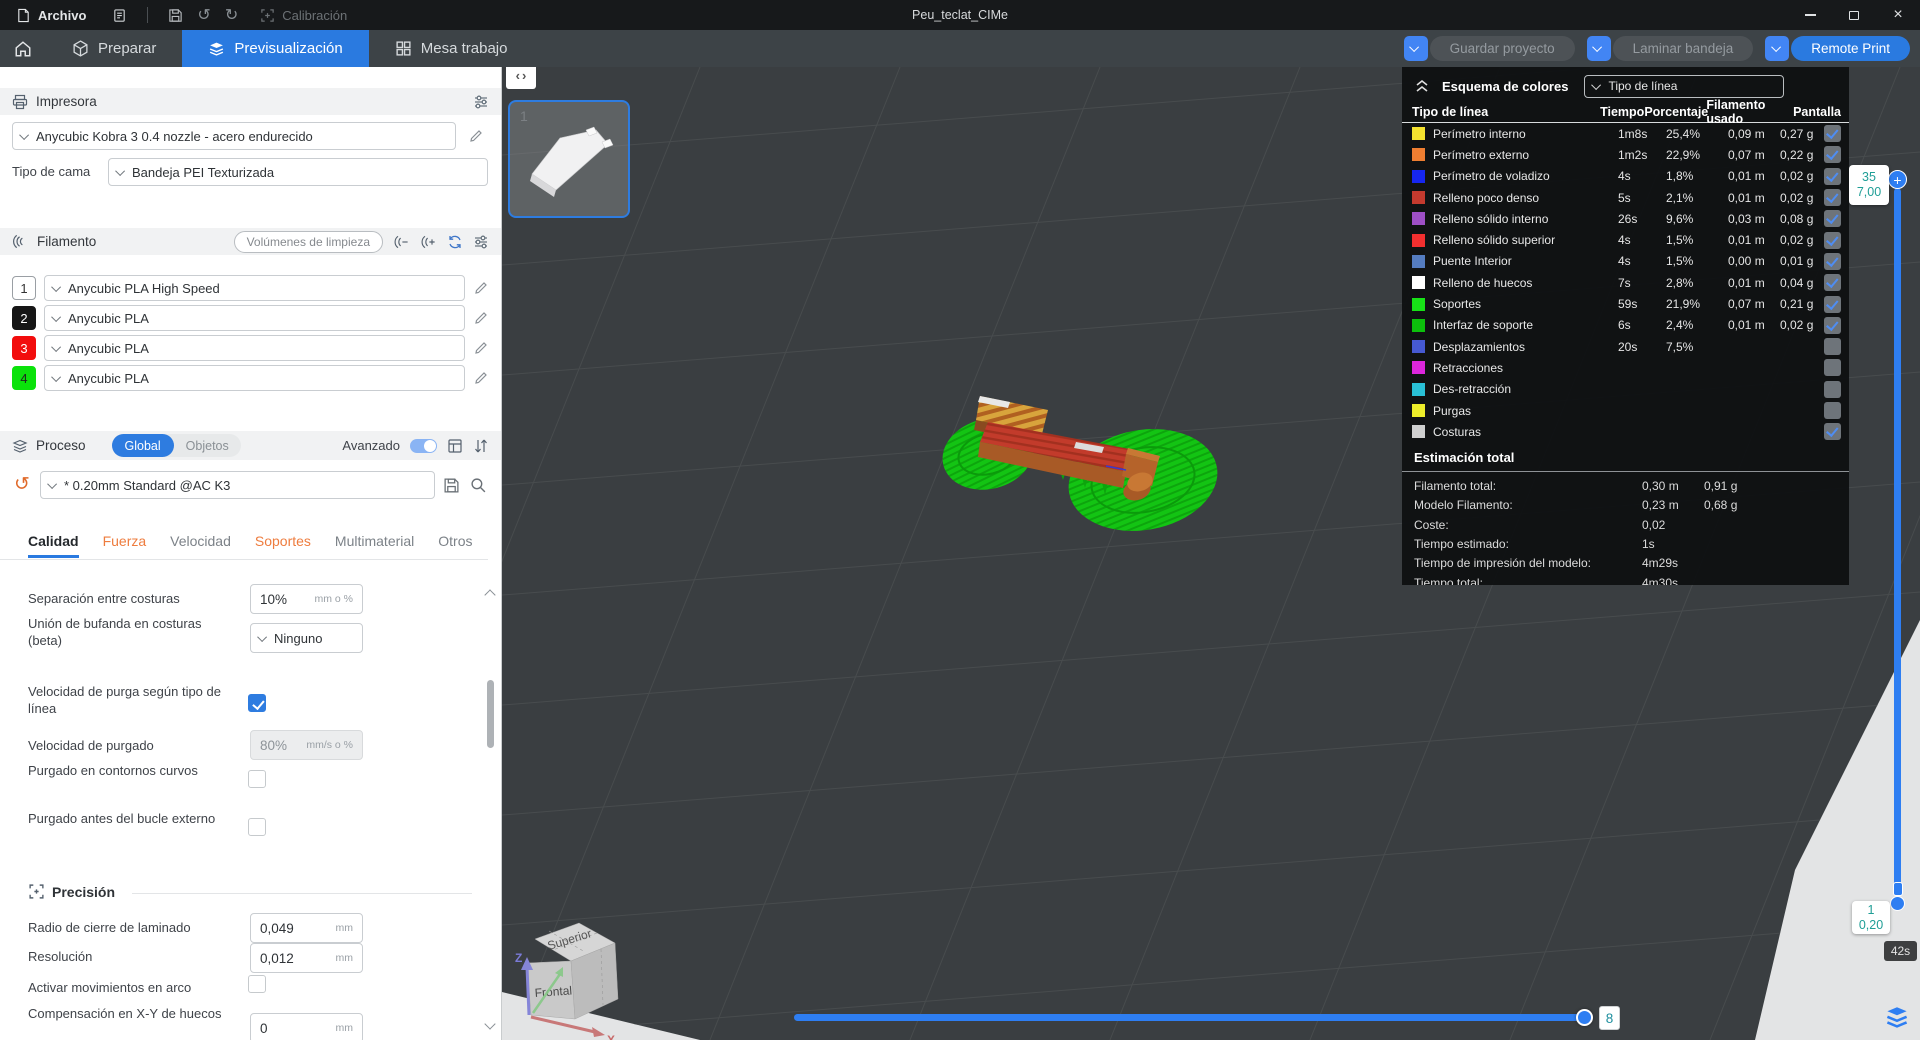 This screenshot has height=1040, width=1920. What do you see at coordinates (1897, 1016) in the screenshot?
I see `layers-icon` at bounding box center [1897, 1016].